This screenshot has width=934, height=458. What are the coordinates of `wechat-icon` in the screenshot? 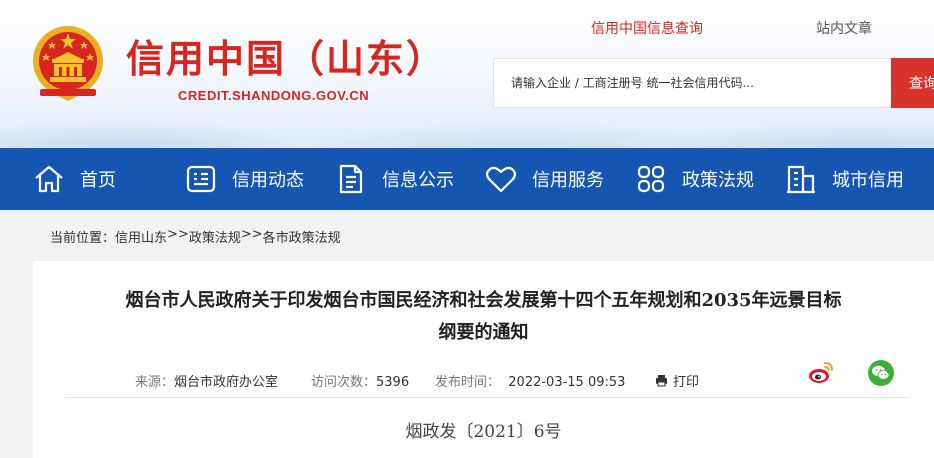 It's located at (881, 373).